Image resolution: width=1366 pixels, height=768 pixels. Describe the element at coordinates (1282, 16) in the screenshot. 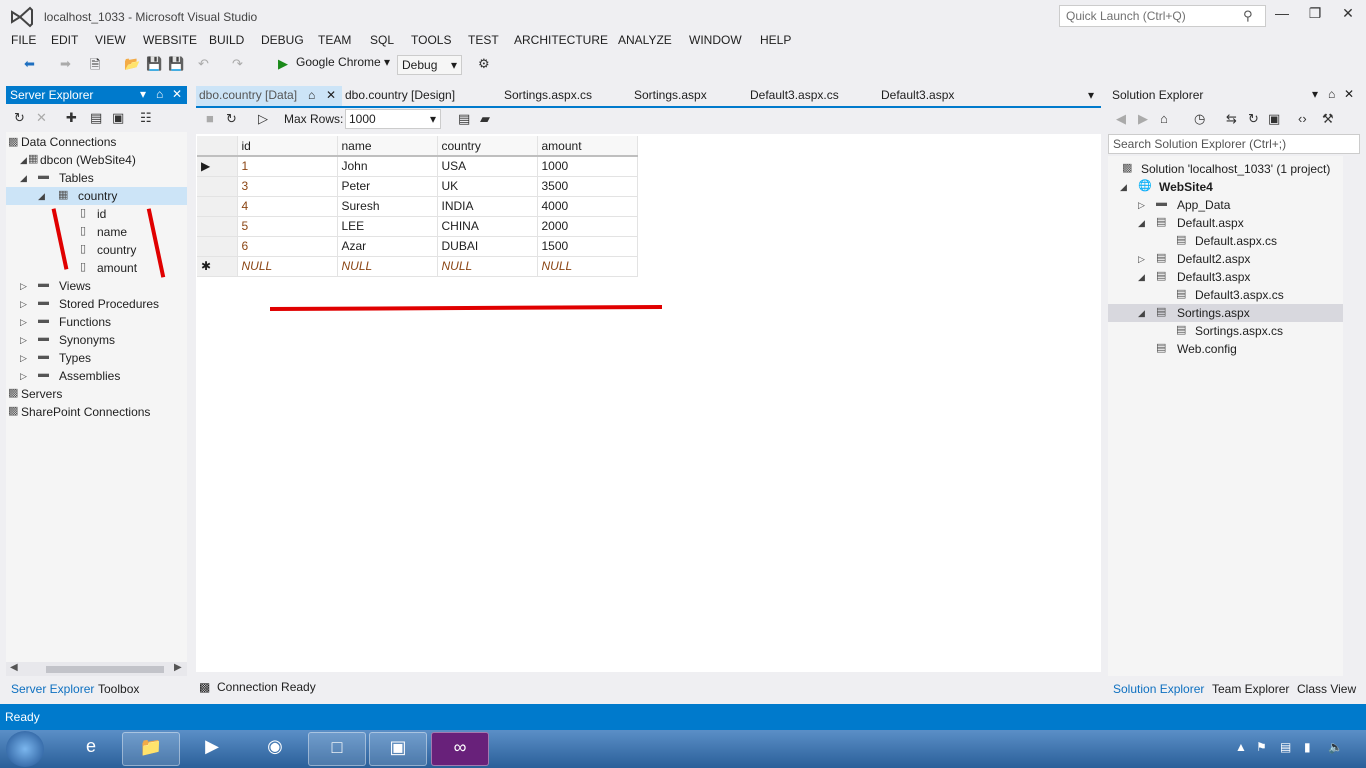

I see `minimize-button: —` at that location.